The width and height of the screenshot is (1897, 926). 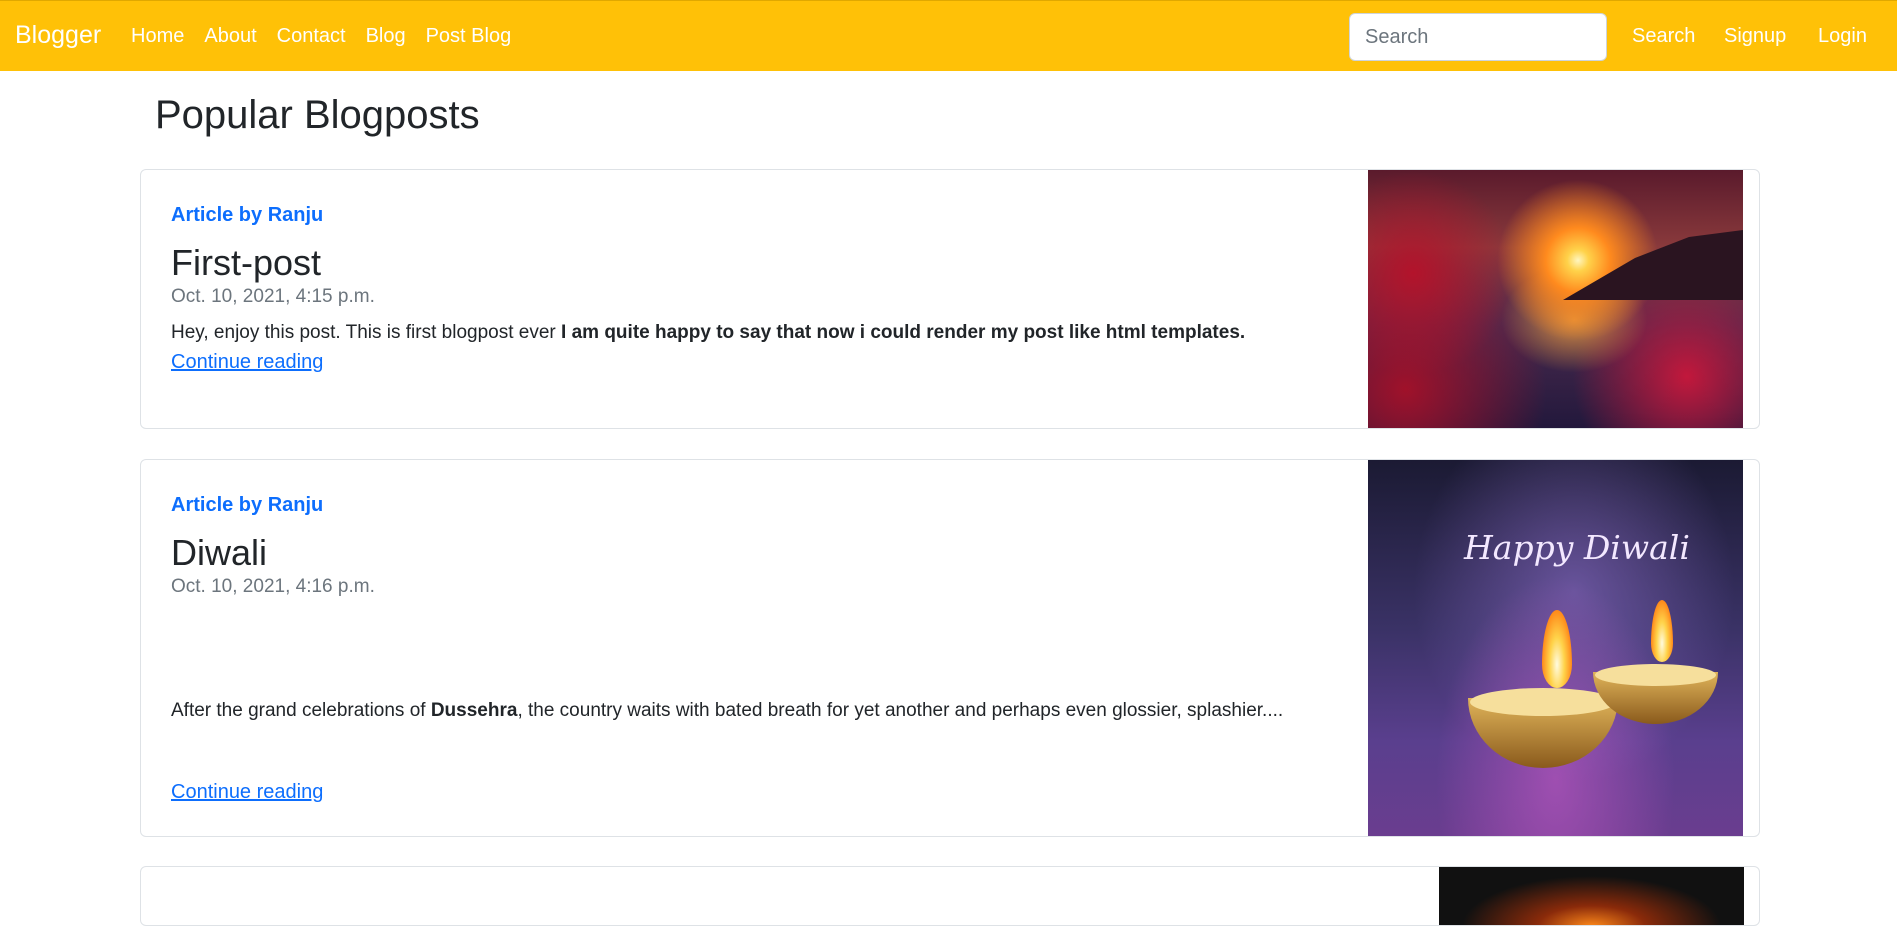 I want to click on happy-diwali-image: Happy Diwali, so click(x=1555, y=648).